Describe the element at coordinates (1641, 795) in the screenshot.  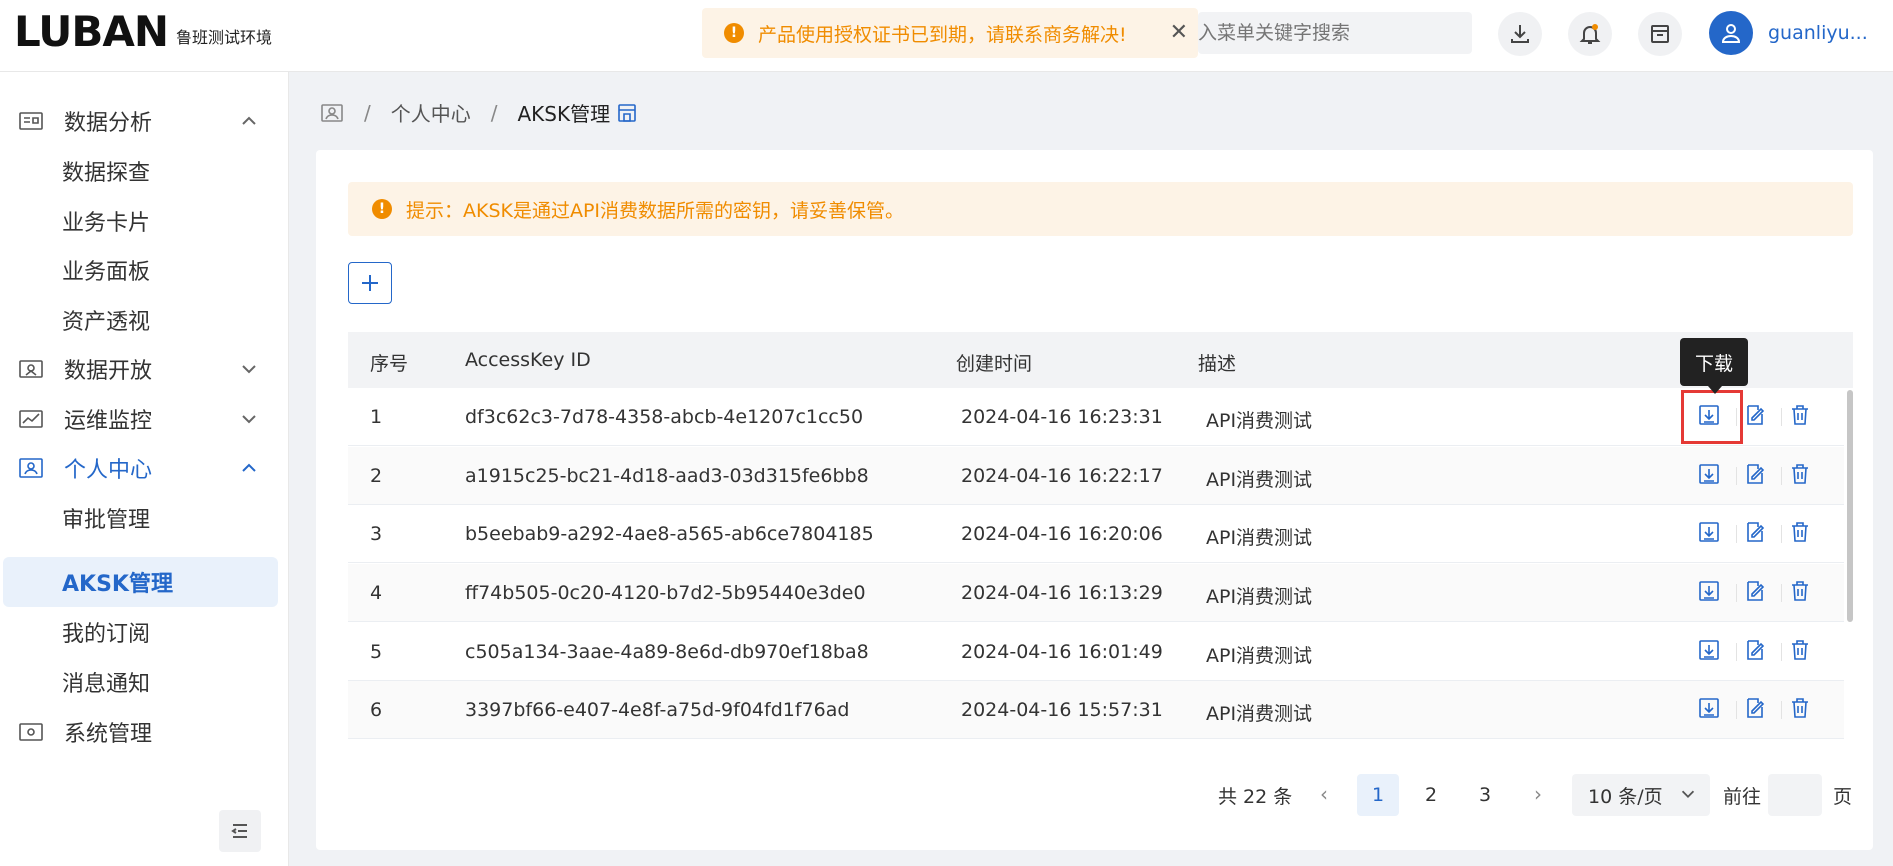
I see `page-size-select: 10 条/页` at that location.